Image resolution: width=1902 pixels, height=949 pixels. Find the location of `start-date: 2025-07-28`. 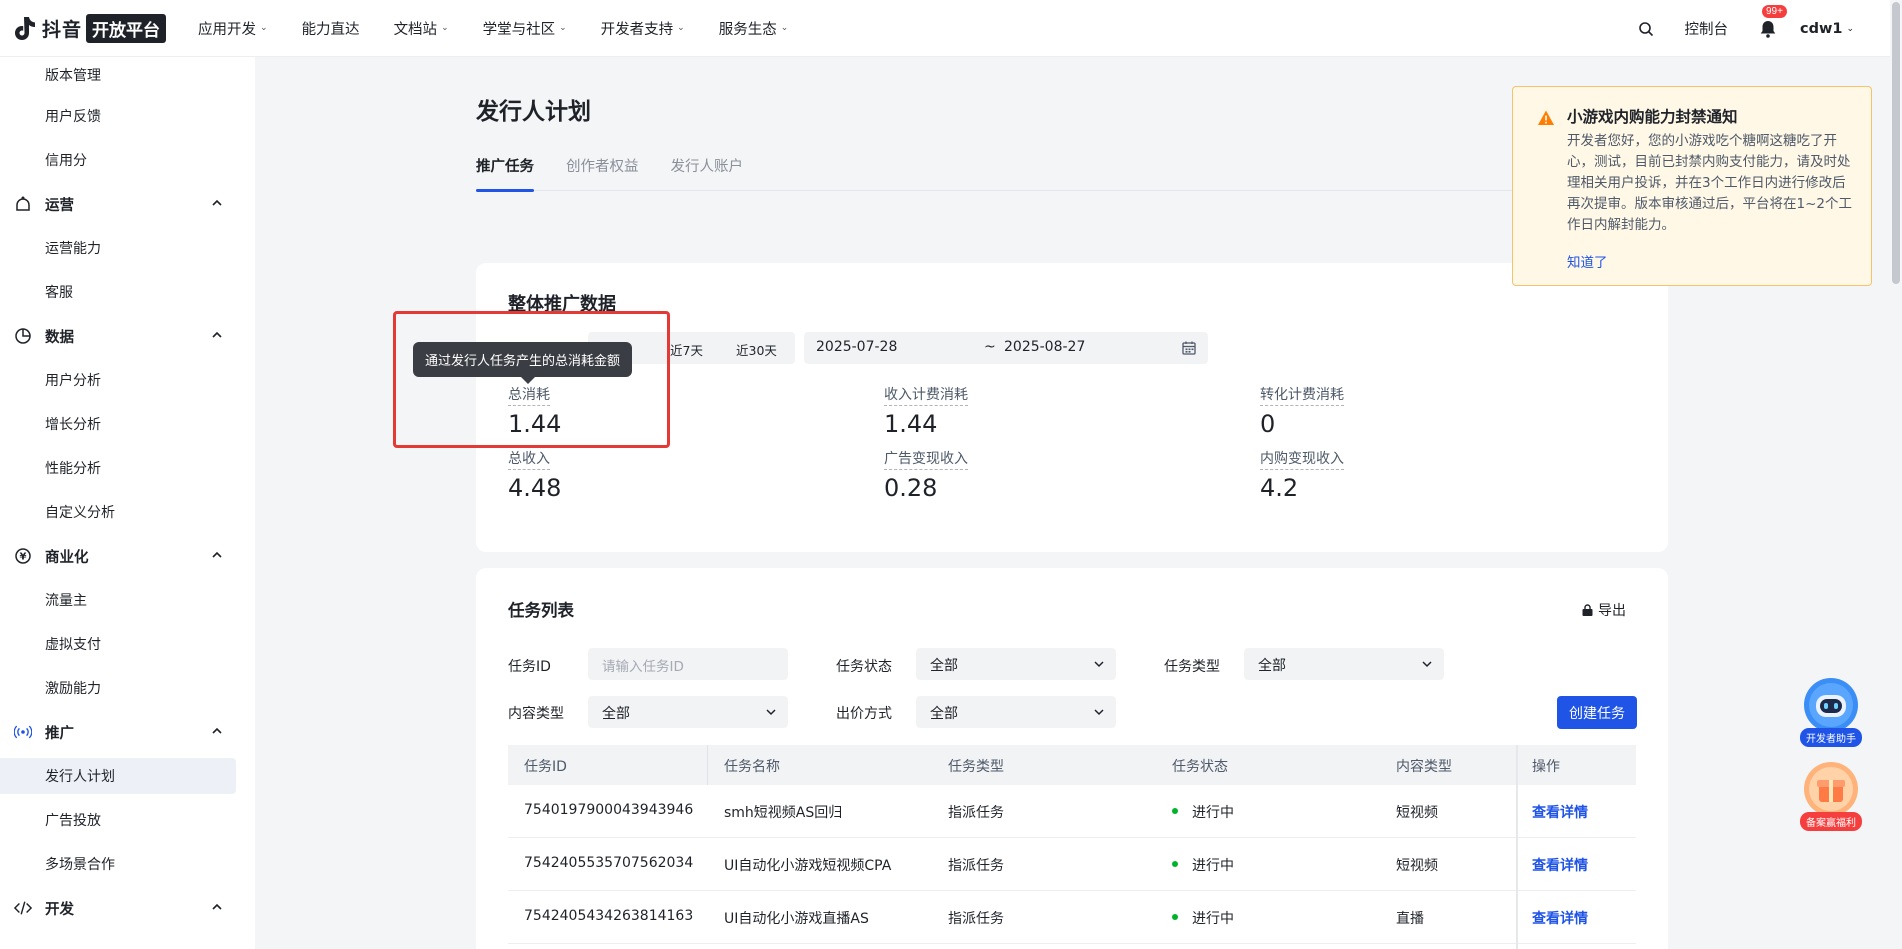

start-date: 2025-07-28 is located at coordinates (857, 347).